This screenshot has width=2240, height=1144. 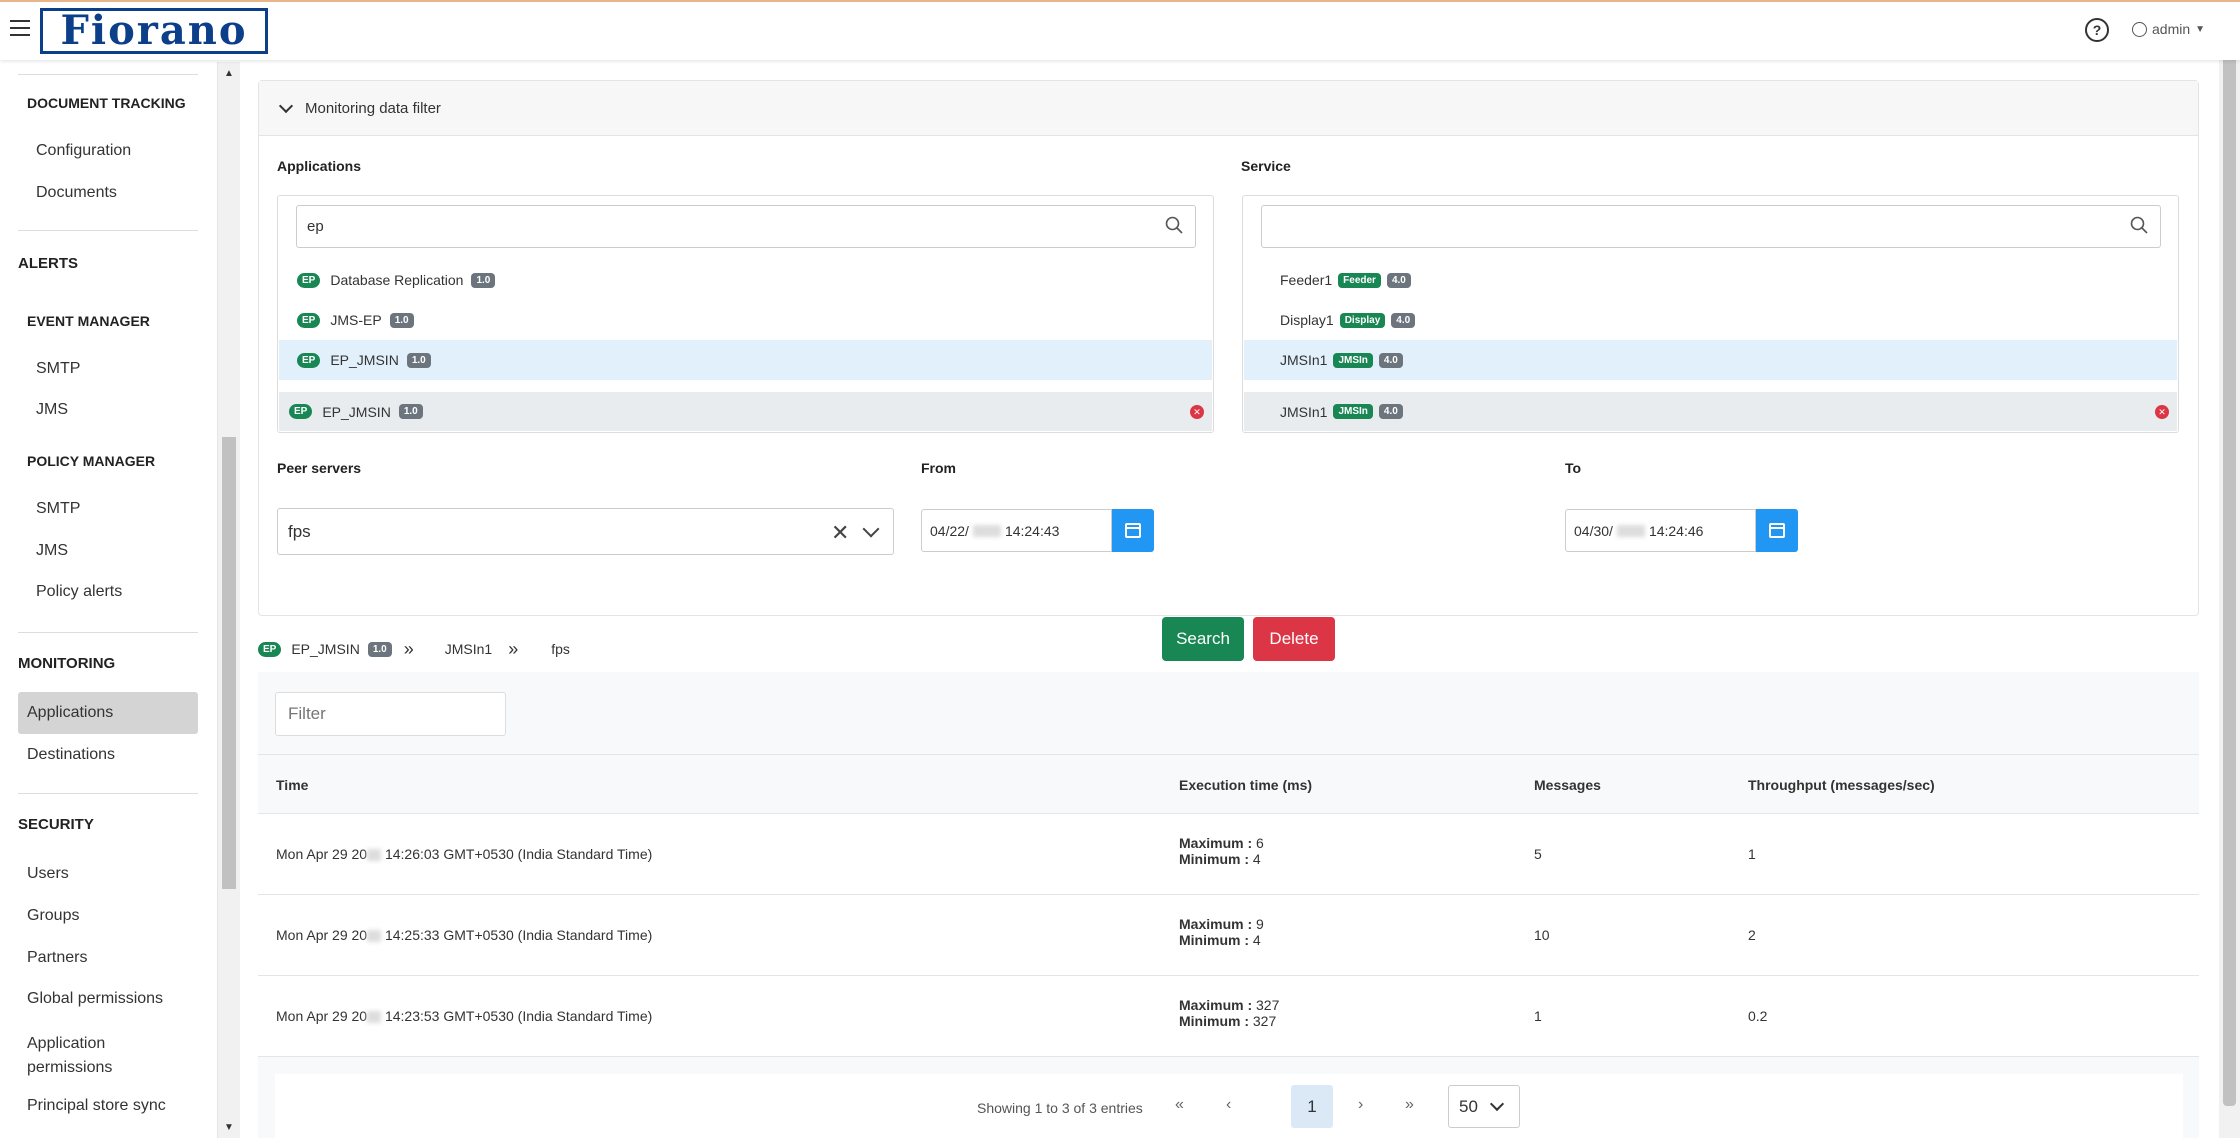 I want to click on sidebar-item-partners: Partners, so click(x=57, y=958).